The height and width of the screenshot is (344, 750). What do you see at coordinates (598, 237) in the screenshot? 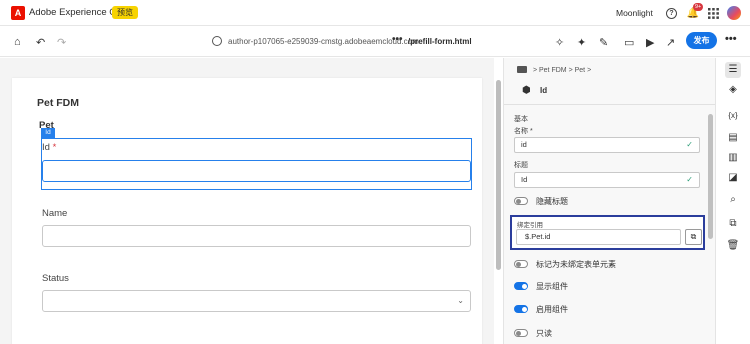
I see `bind-reference-input: $.Pet.id` at bounding box center [598, 237].